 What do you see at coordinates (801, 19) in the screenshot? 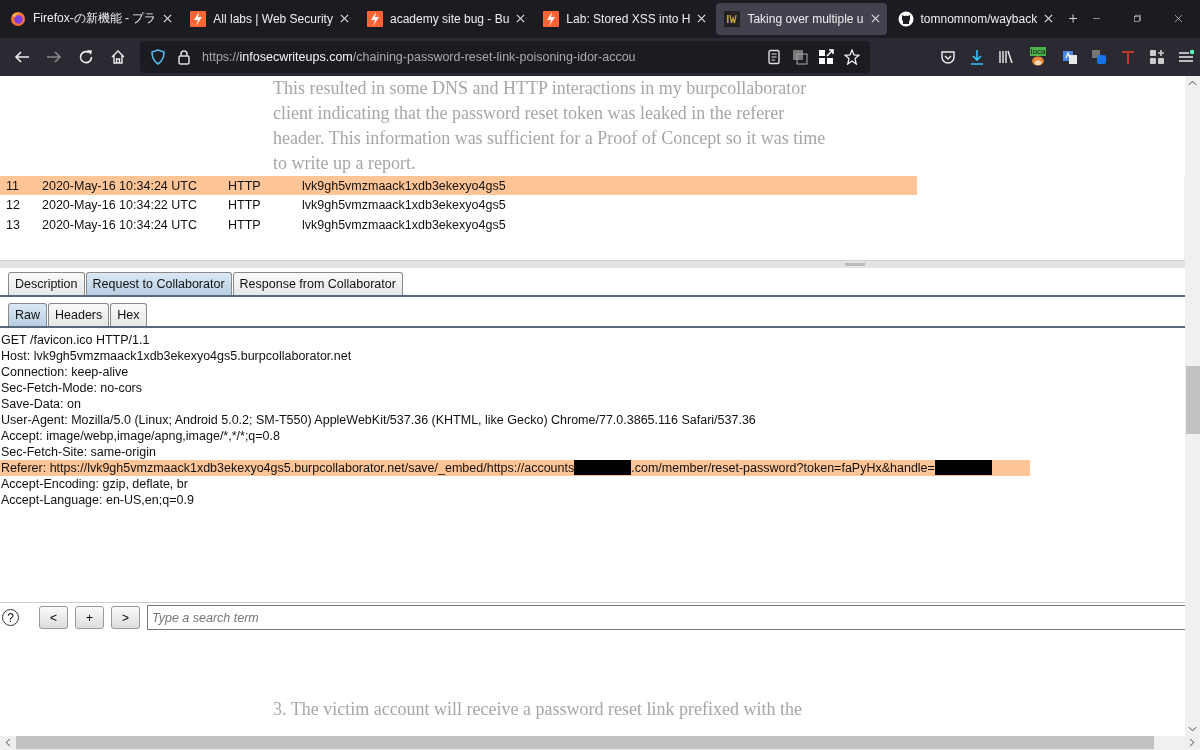
I see `browser-tab: Taking over multiple u` at bounding box center [801, 19].